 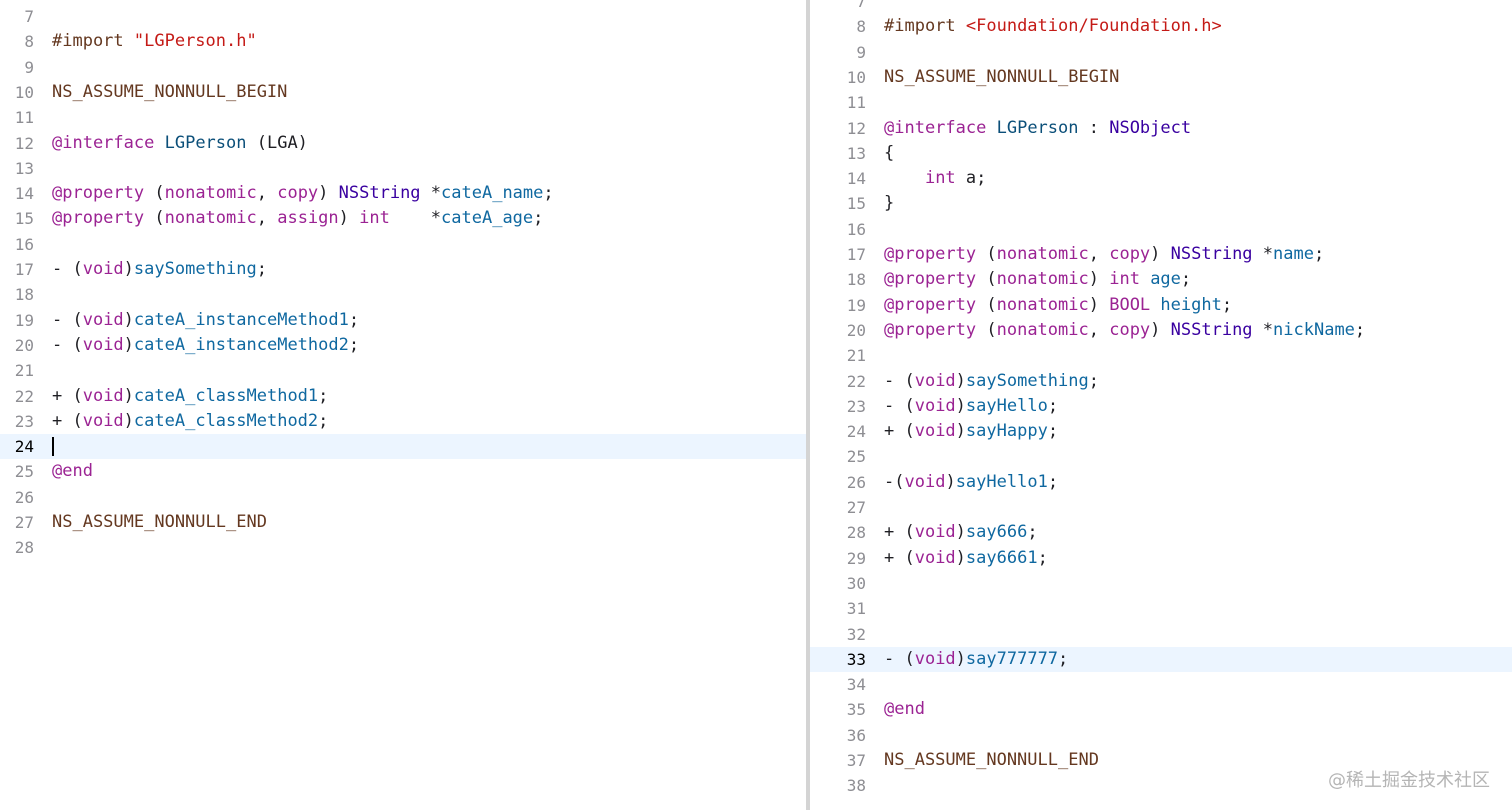 I want to click on code-line: 14 int a;, so click(x=1161, y=178).